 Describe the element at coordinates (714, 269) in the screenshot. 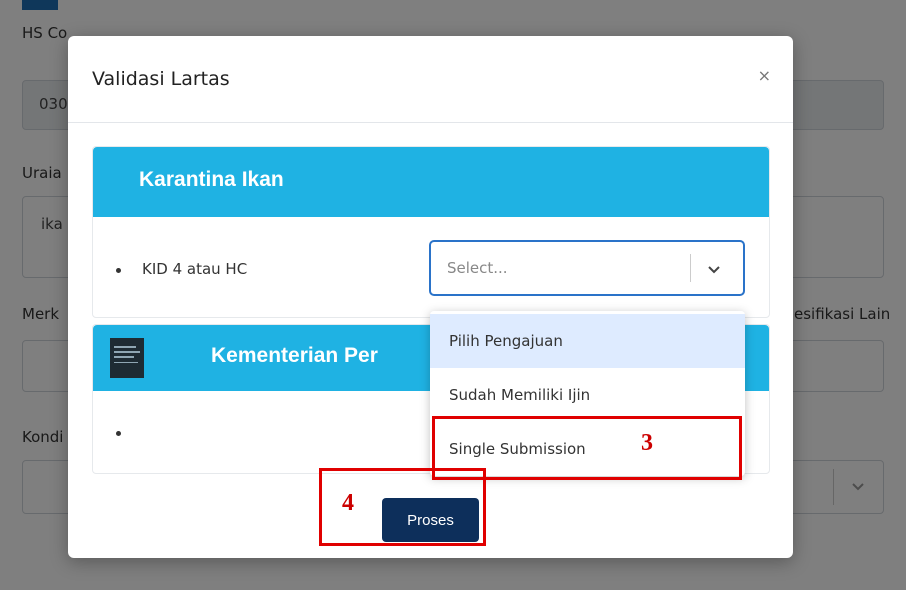

I see `chevron-down-icon` at that location.